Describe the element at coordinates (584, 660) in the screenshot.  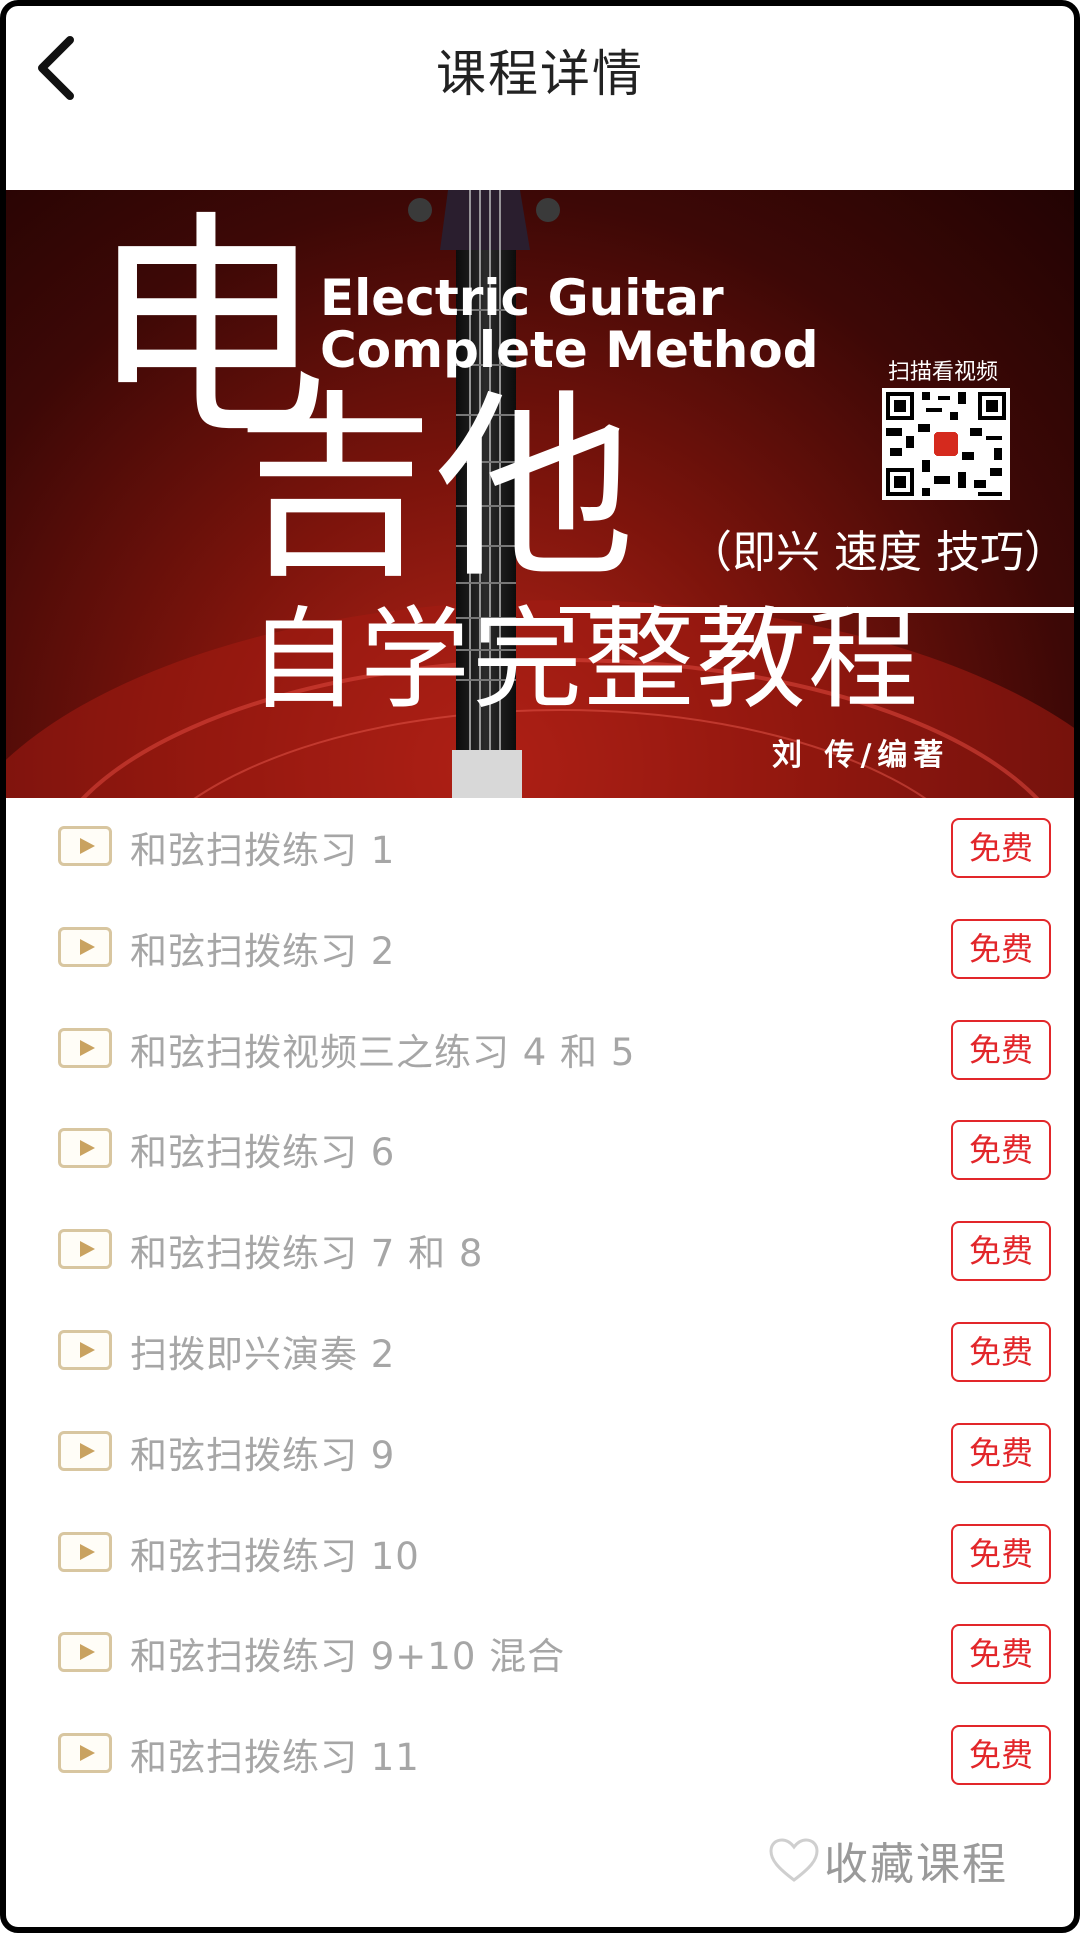
I see `cover-main-title: 自学完整教程` at that location.